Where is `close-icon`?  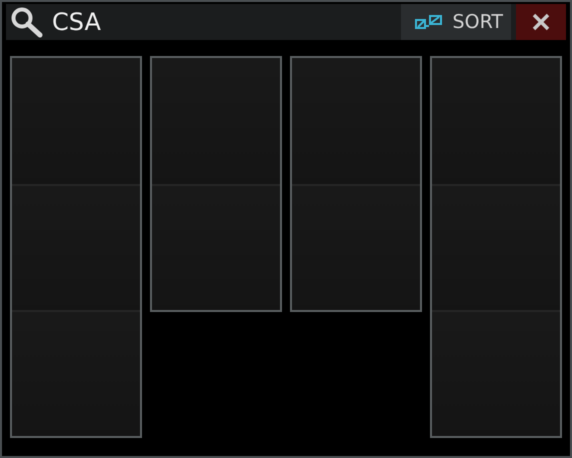 close-icon is located at coordinates (541, 22).